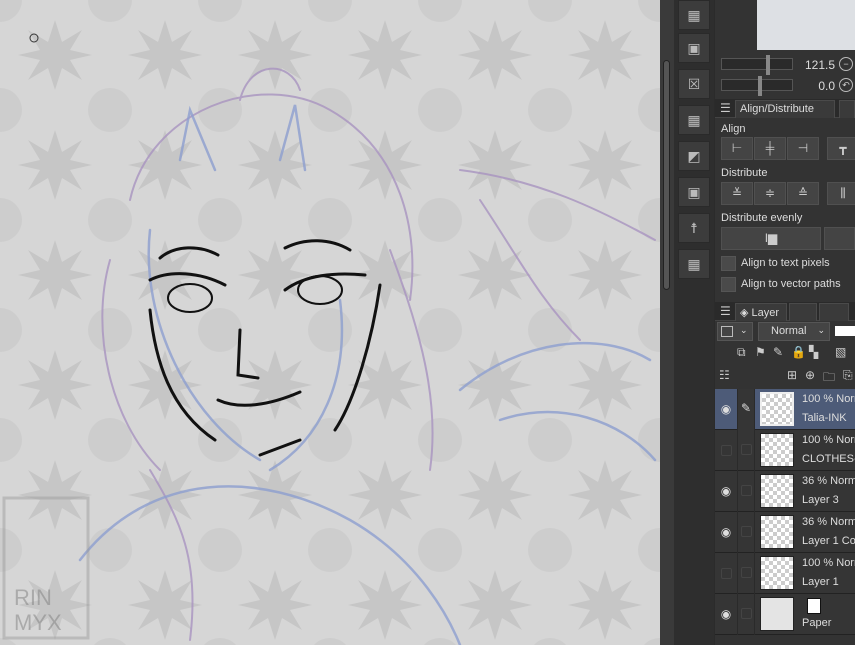  Describe the element at coordinates (737, 193) in the screenshot. I see `distribute-top-button: ≚` at that location.